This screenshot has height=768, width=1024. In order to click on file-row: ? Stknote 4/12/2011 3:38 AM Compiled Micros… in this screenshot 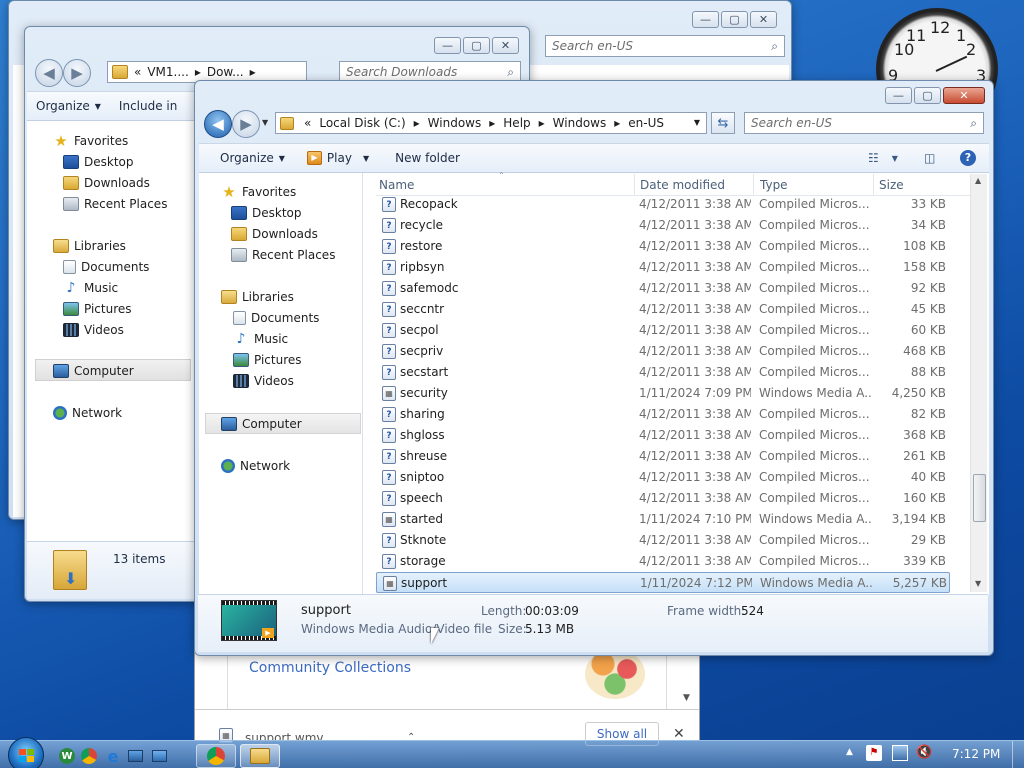, I will do `click(663, 540)`.